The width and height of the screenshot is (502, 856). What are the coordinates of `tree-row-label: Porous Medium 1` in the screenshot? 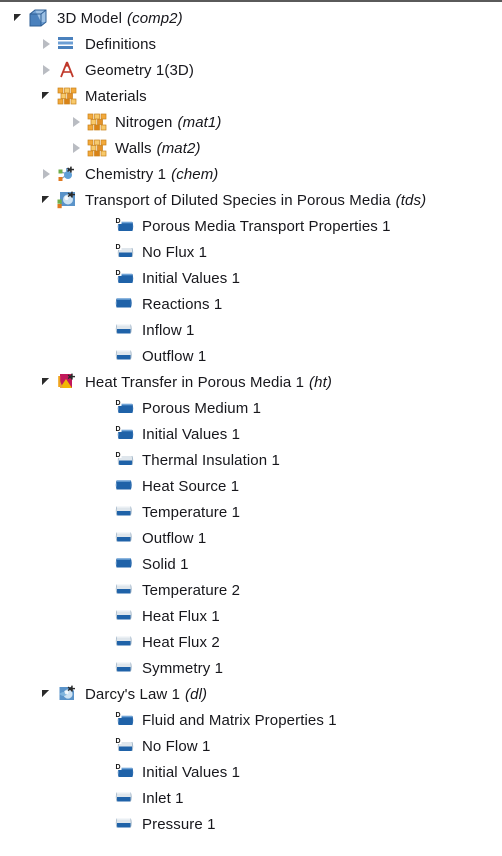 It's located at (202, 408).